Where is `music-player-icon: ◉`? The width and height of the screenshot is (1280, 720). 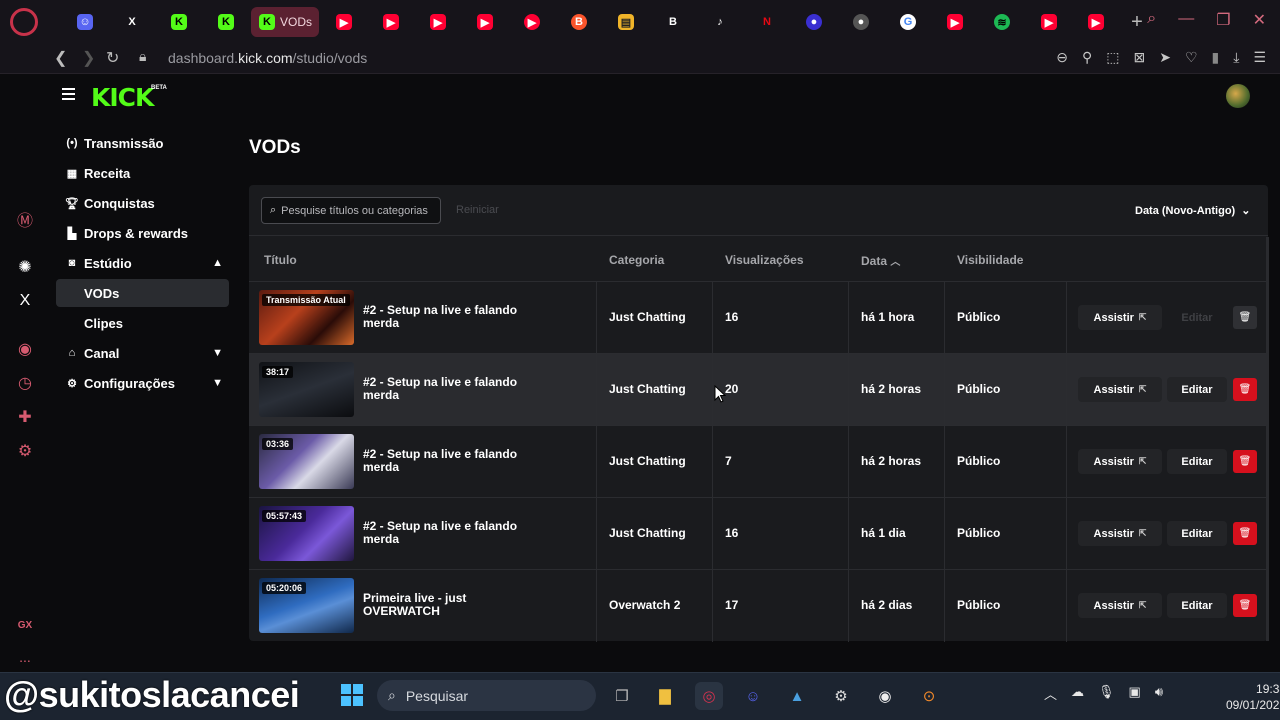
music-player-icon: ◉ is located at coordinates (25, 349).